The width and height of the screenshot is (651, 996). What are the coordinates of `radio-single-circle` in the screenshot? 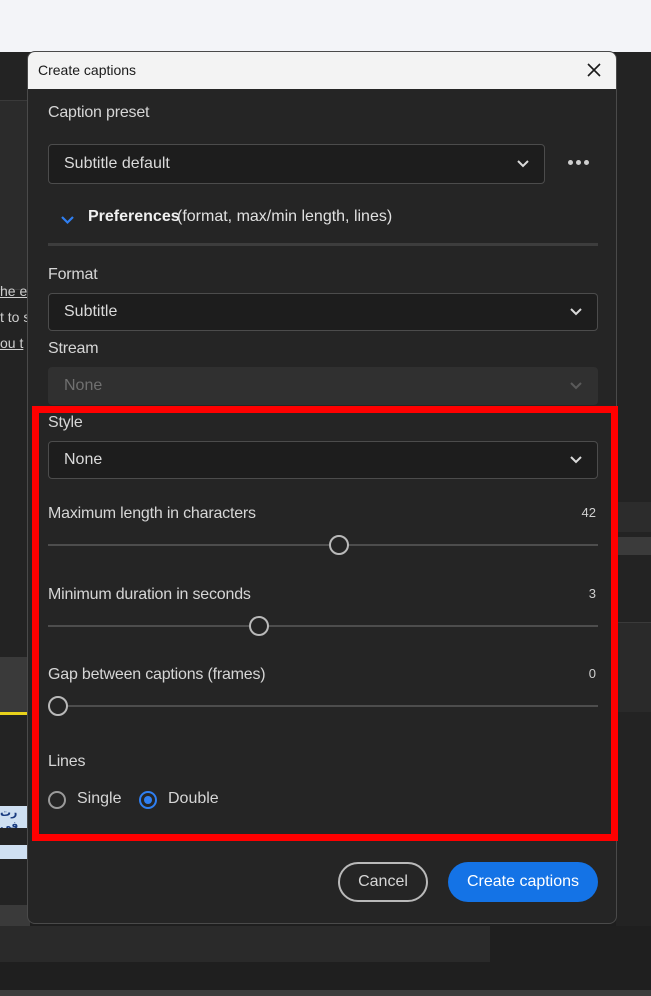 It's located at (57, 800).